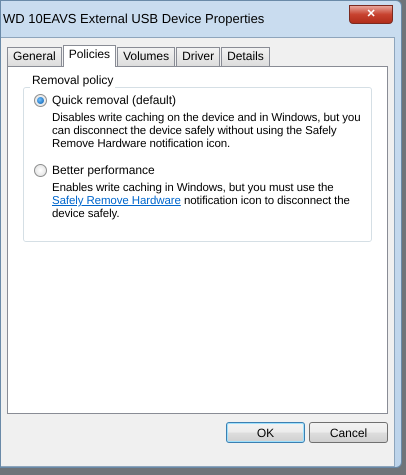 Image resolution: width=406 pixels, height=475 pixels. I want to click on dialog-button: OK, so click(265, 432).